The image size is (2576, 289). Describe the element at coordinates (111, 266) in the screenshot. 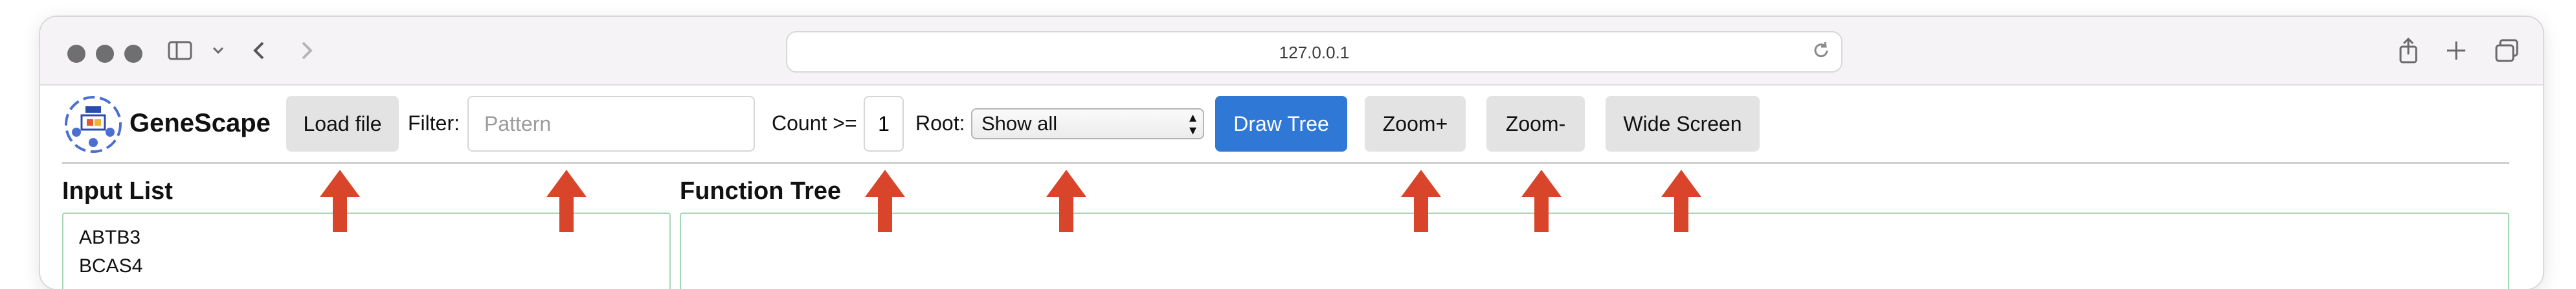

I see `list-item: BCAS4` at that location.